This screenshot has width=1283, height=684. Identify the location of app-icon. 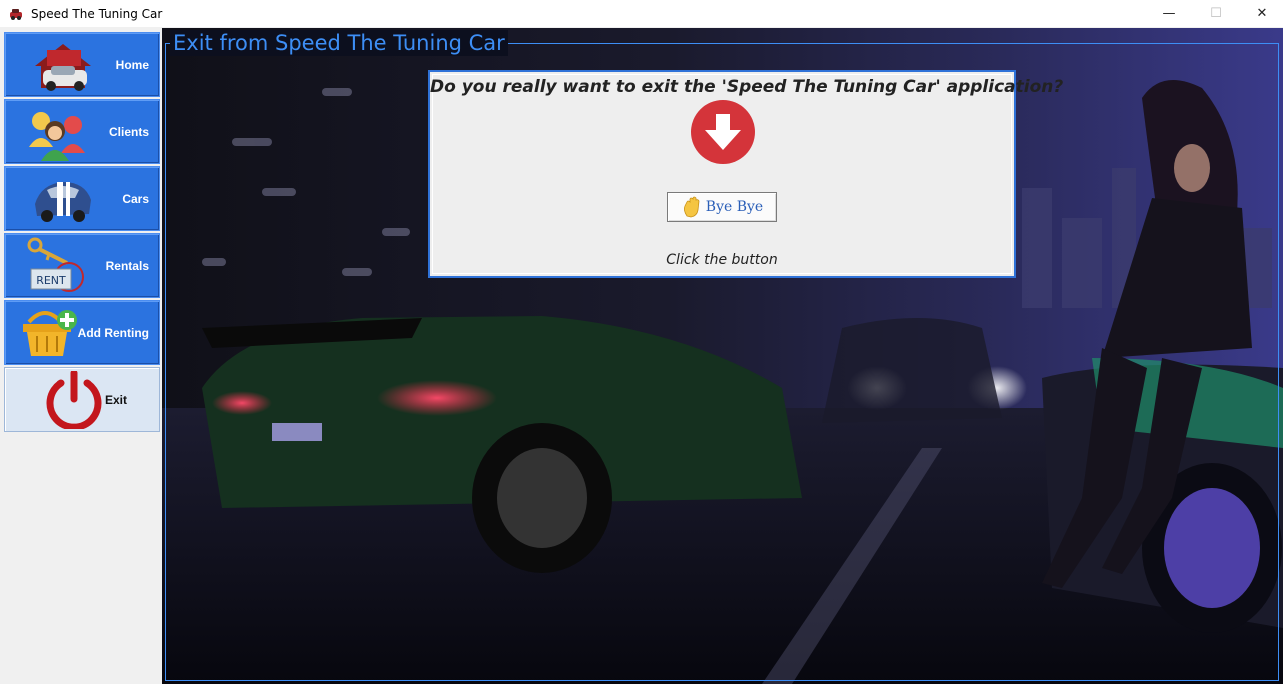
(16, 14).